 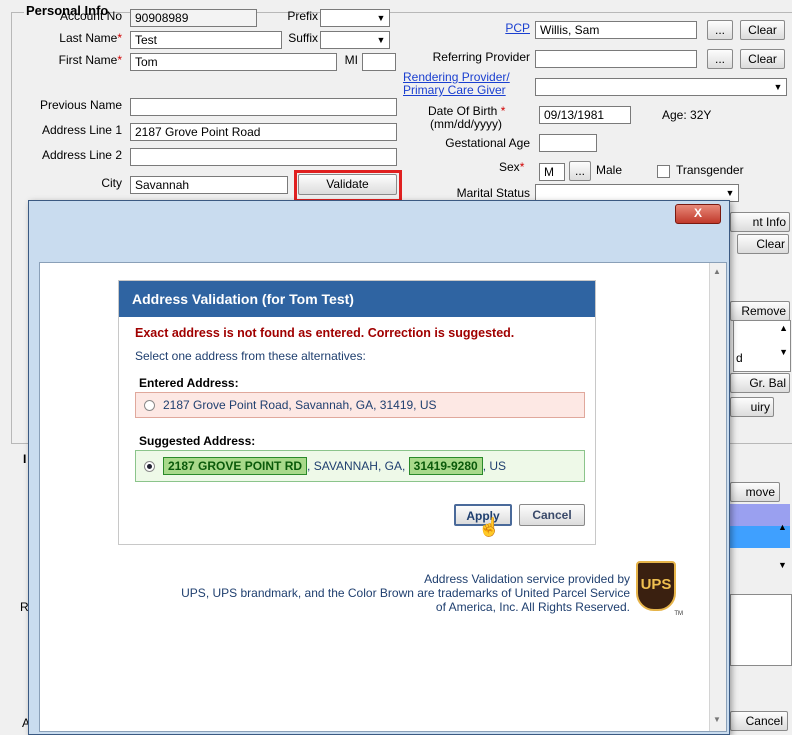 I want to click on prefix-select: ▼, so click(x=355, y=18).